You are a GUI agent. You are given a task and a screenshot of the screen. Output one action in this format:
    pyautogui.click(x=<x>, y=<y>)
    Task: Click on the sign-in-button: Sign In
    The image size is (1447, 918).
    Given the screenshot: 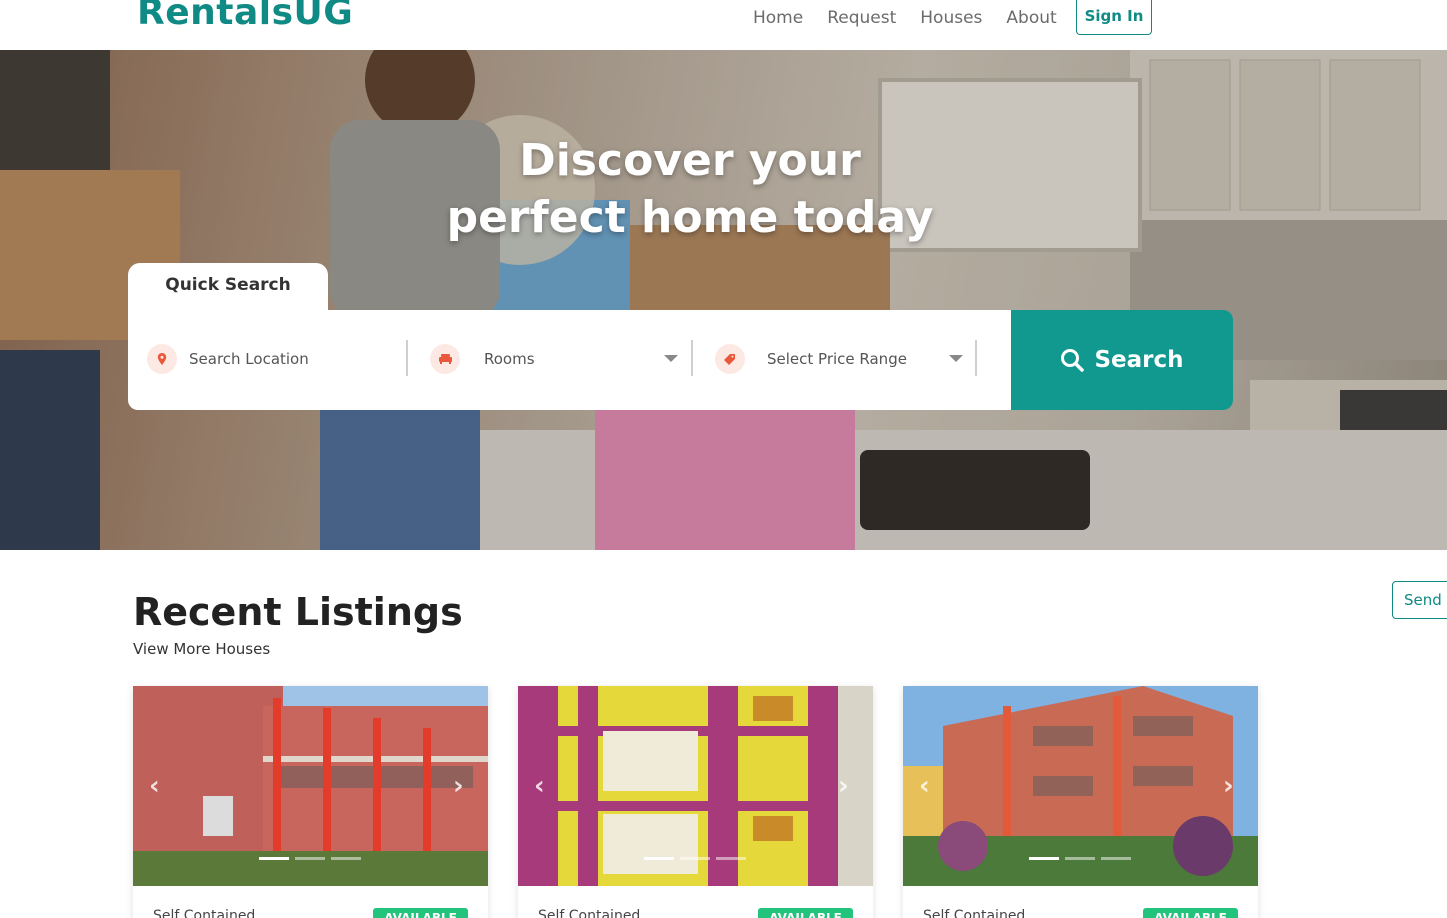 What is the action you would take?
    pyautogui.click(x=1114, y=17)
    